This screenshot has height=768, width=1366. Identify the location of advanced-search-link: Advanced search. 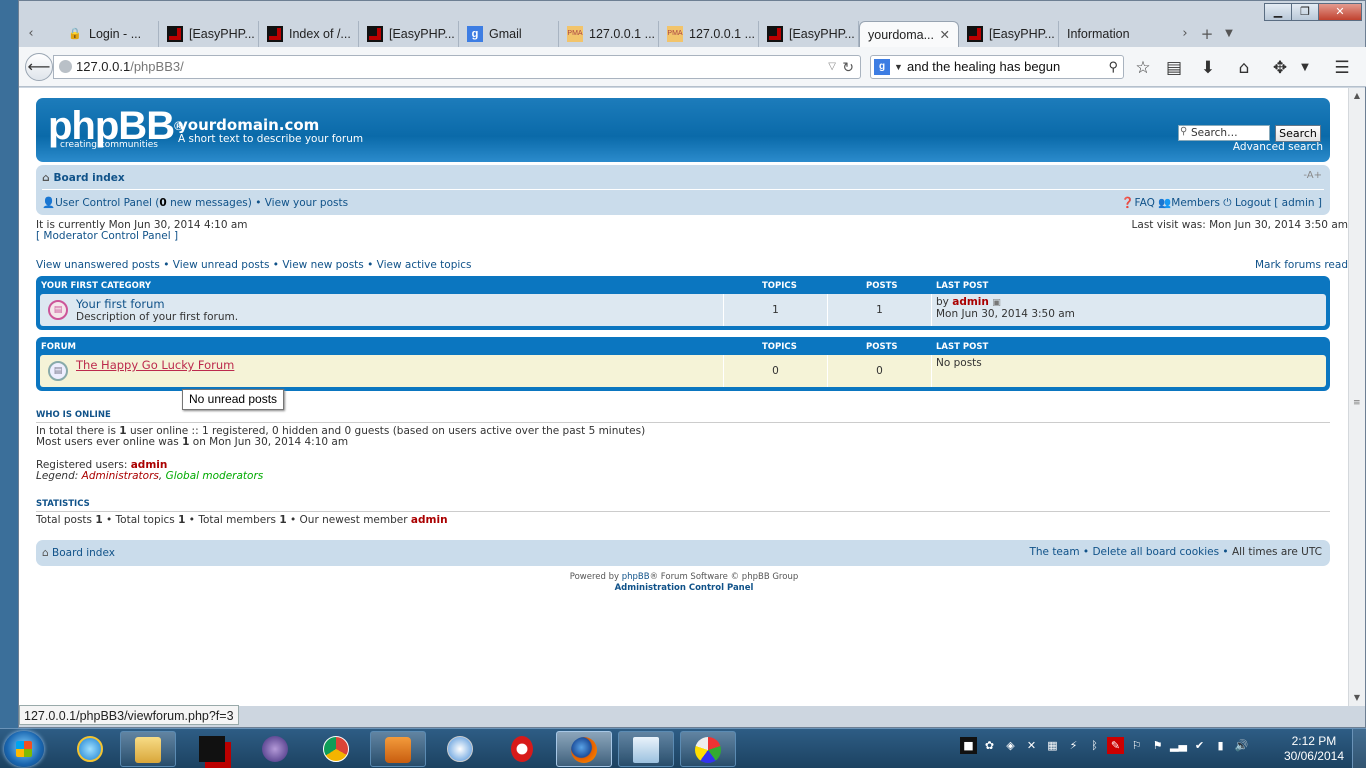
(1278, 147).